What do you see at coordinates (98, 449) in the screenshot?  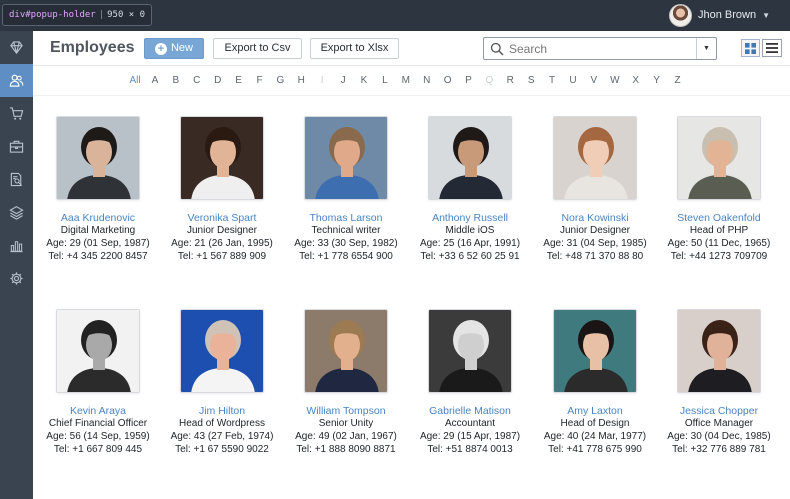 I see `employee-phone: Tel: +1 667 809 445` at bounding box center [98, 449].